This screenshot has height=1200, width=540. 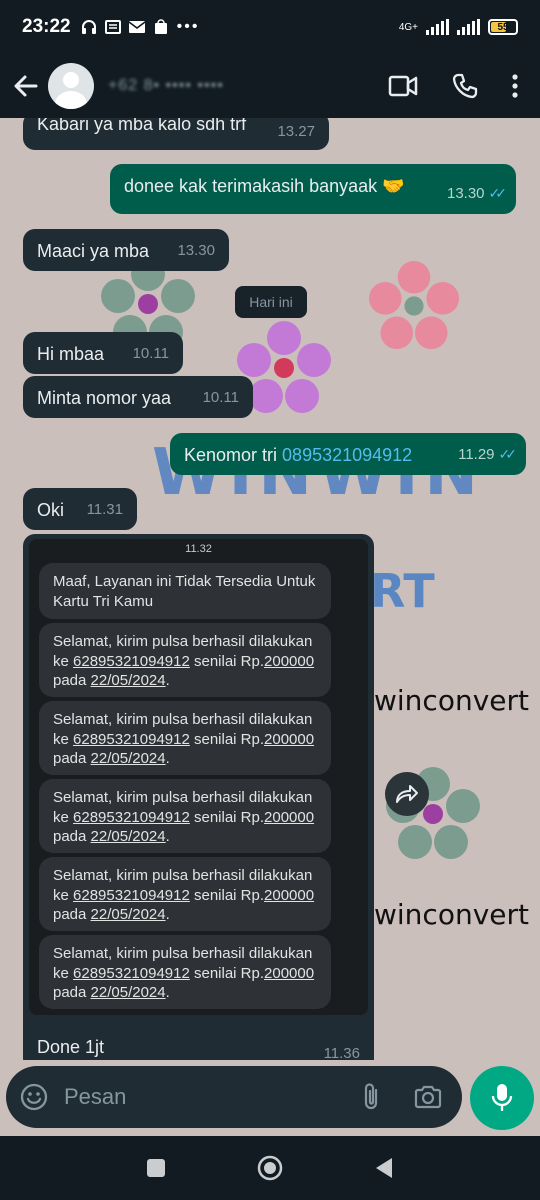 What do you see at coordinates (271, 302) in the screenshot?
I see `date-chip: Hari ini` at bounding box center [271, 302].